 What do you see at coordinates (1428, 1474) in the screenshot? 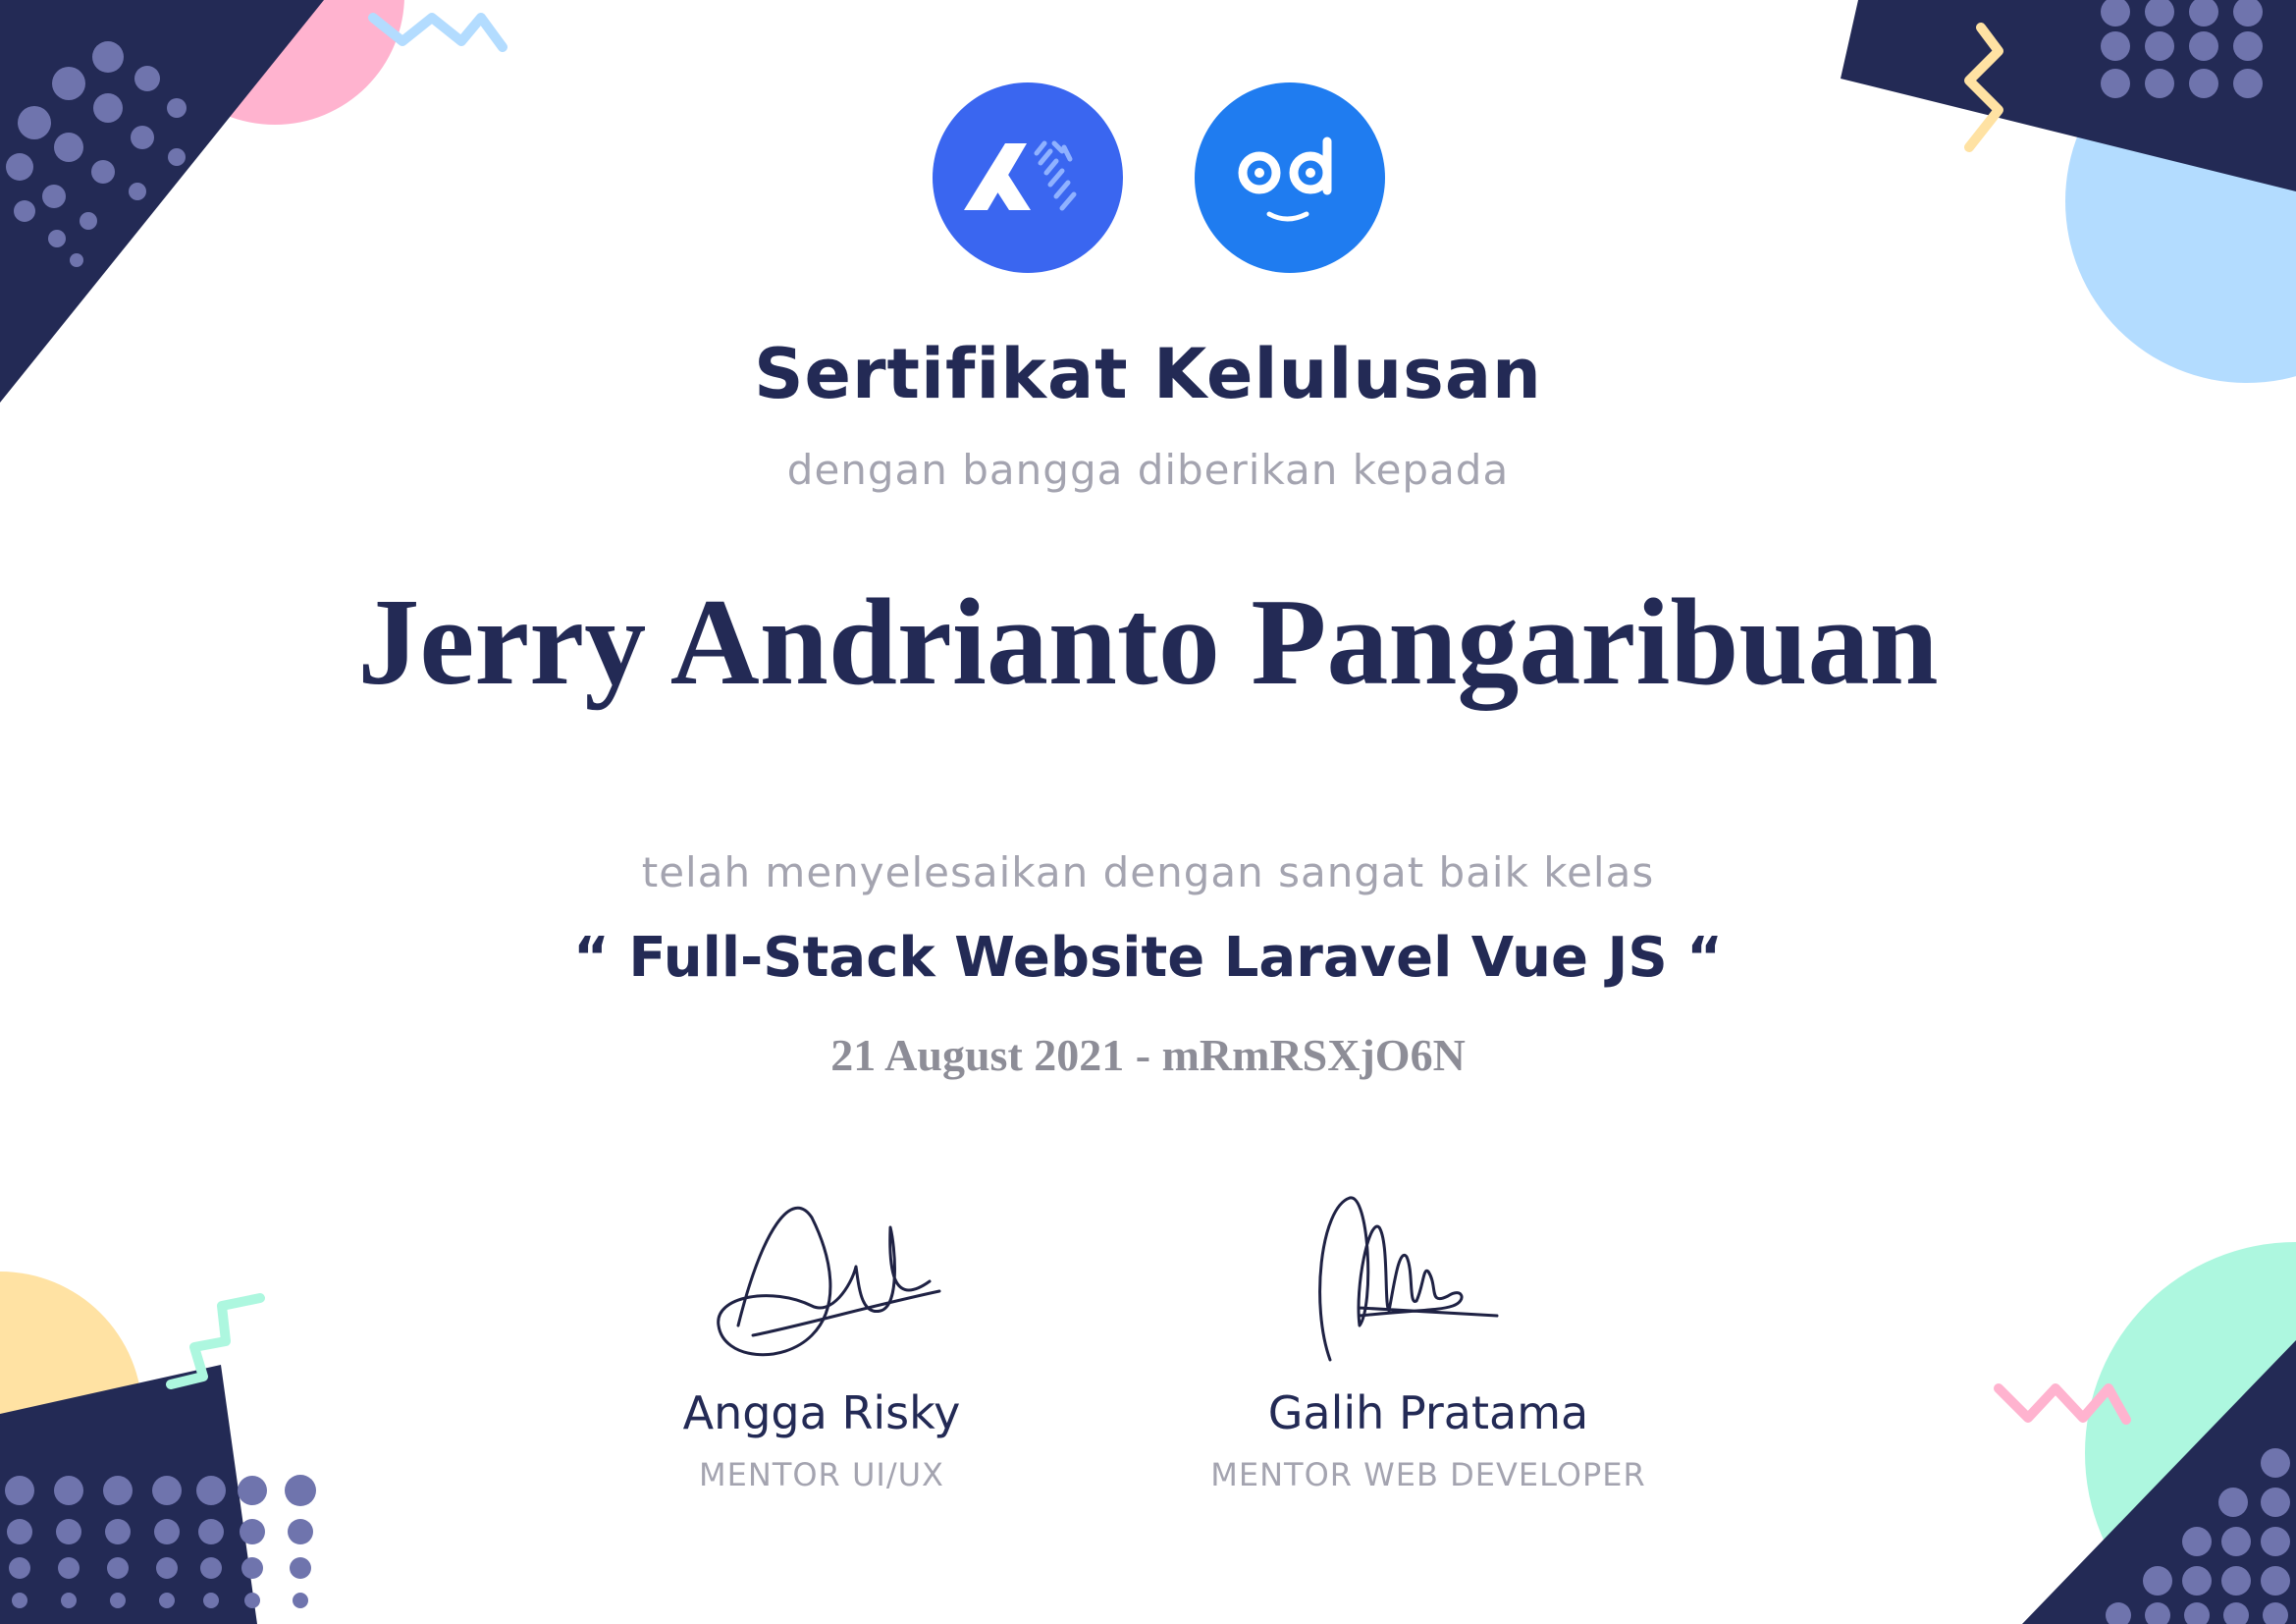
I see `mentor-role-right: MENTOR WEB DEVELOPER` at bounding box center [1428, 1474].